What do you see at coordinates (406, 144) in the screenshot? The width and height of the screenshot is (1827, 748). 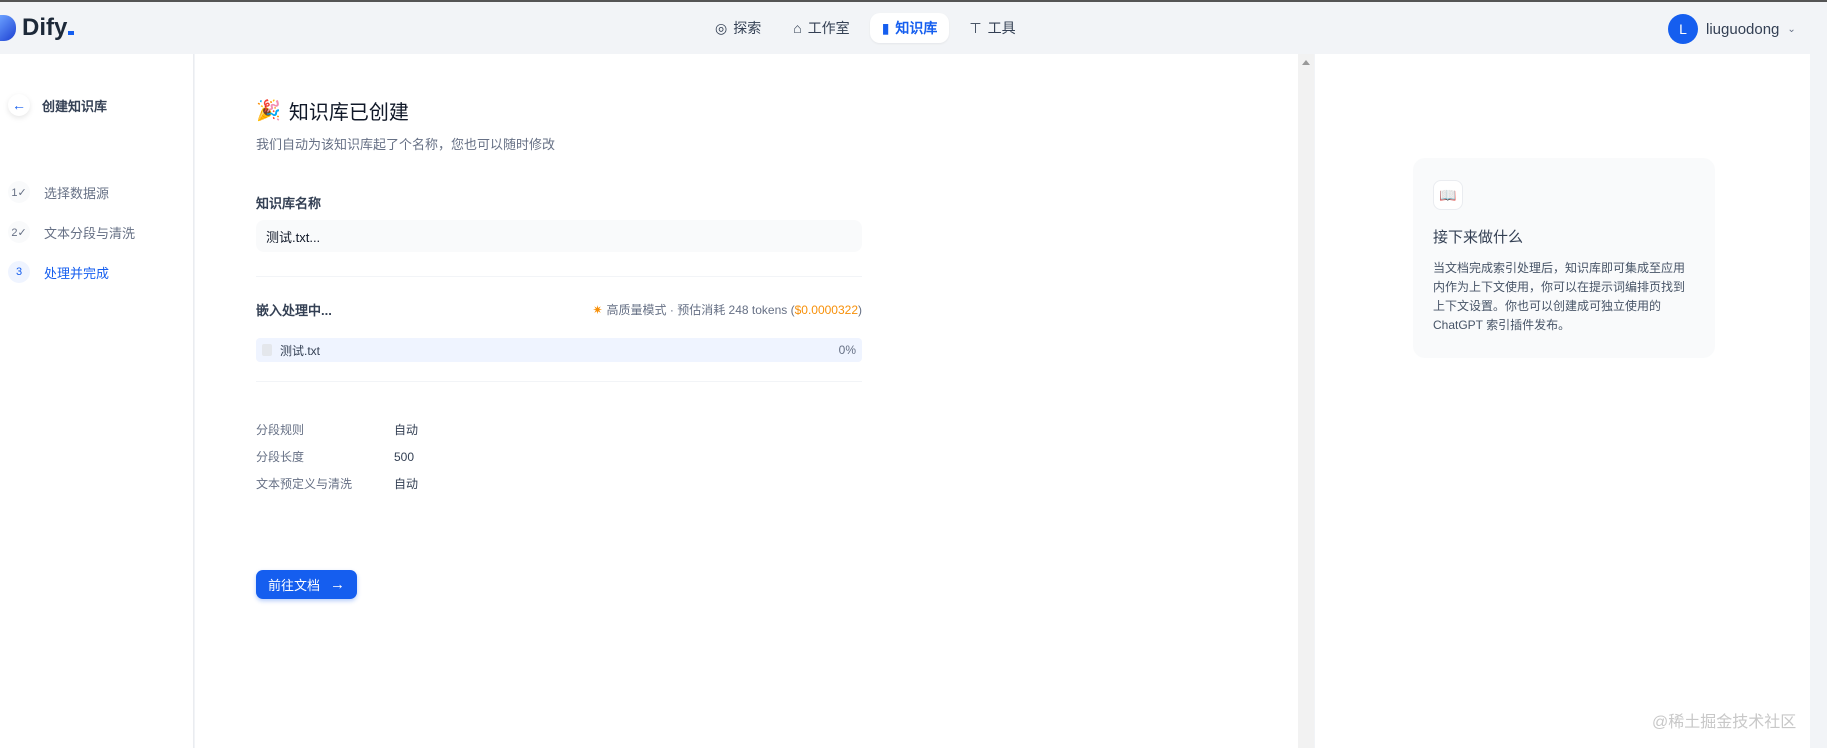 I see `page-subtitle: 我们自动为该知识库起了个名称，您也可以随时修改` at bounding box center [406, 144].